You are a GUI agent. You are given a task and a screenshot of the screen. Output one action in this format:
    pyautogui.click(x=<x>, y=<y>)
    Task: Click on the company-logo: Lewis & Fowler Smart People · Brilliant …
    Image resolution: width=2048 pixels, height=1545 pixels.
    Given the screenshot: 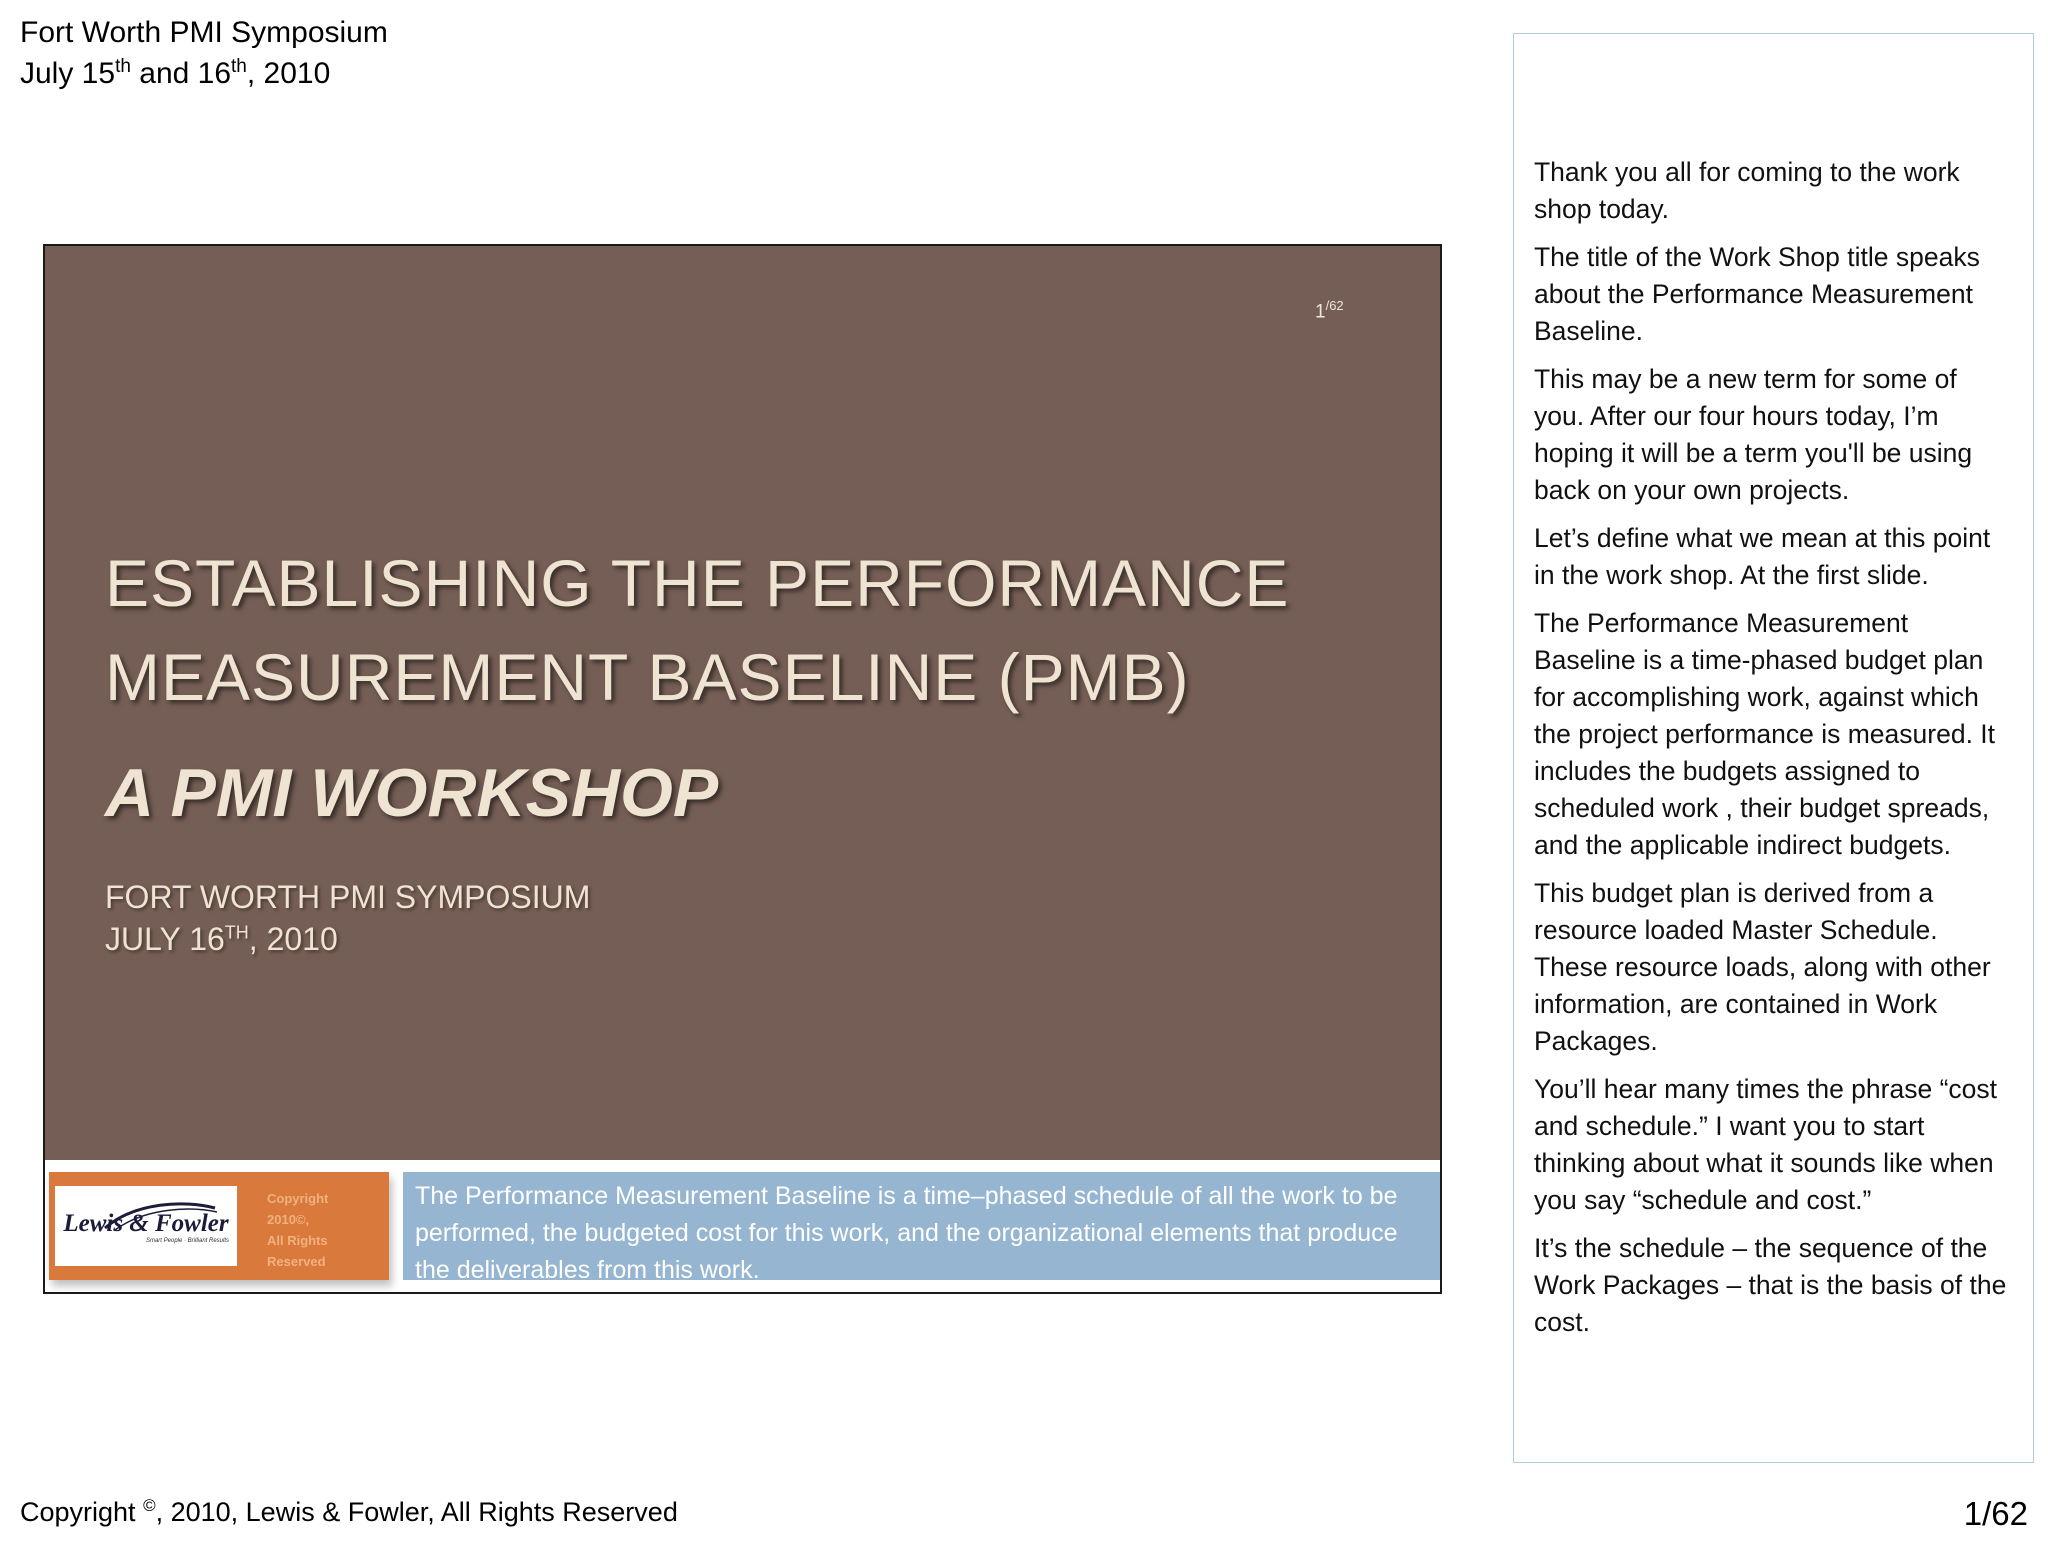 What is the action you would take?
    pyautogui.click(x=146, y=1226)
    